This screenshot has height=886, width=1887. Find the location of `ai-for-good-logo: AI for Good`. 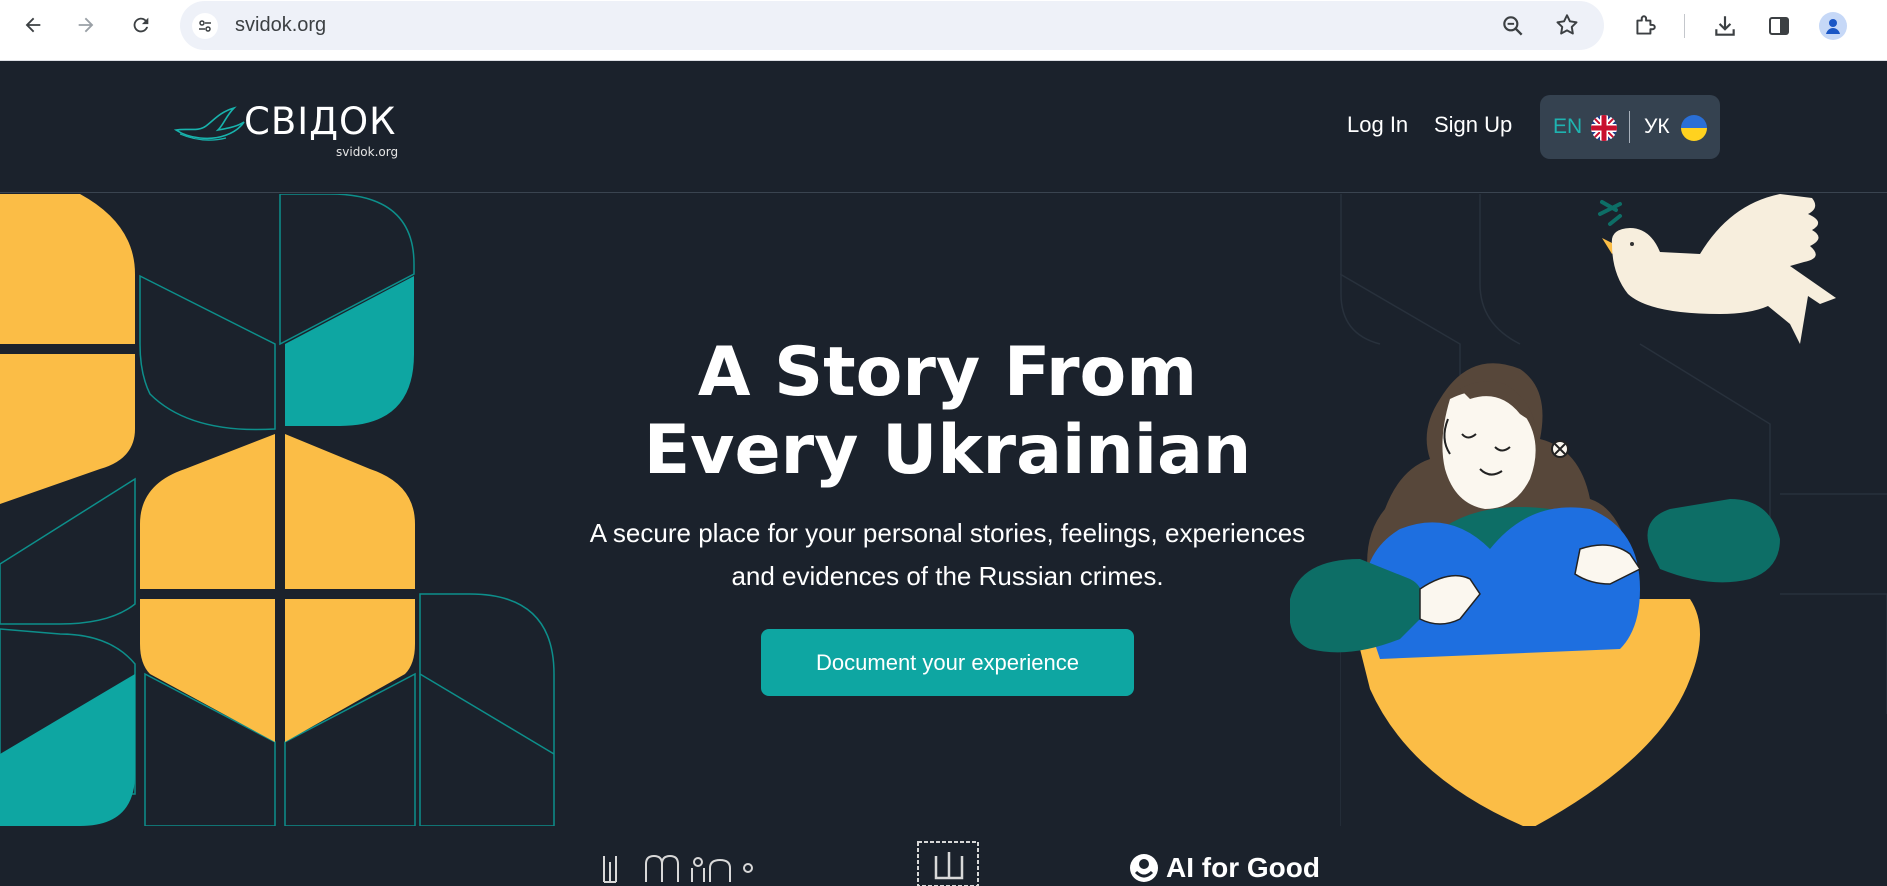

ai-for-good-logo: AI for Good is located at coordinates (1224, 868).